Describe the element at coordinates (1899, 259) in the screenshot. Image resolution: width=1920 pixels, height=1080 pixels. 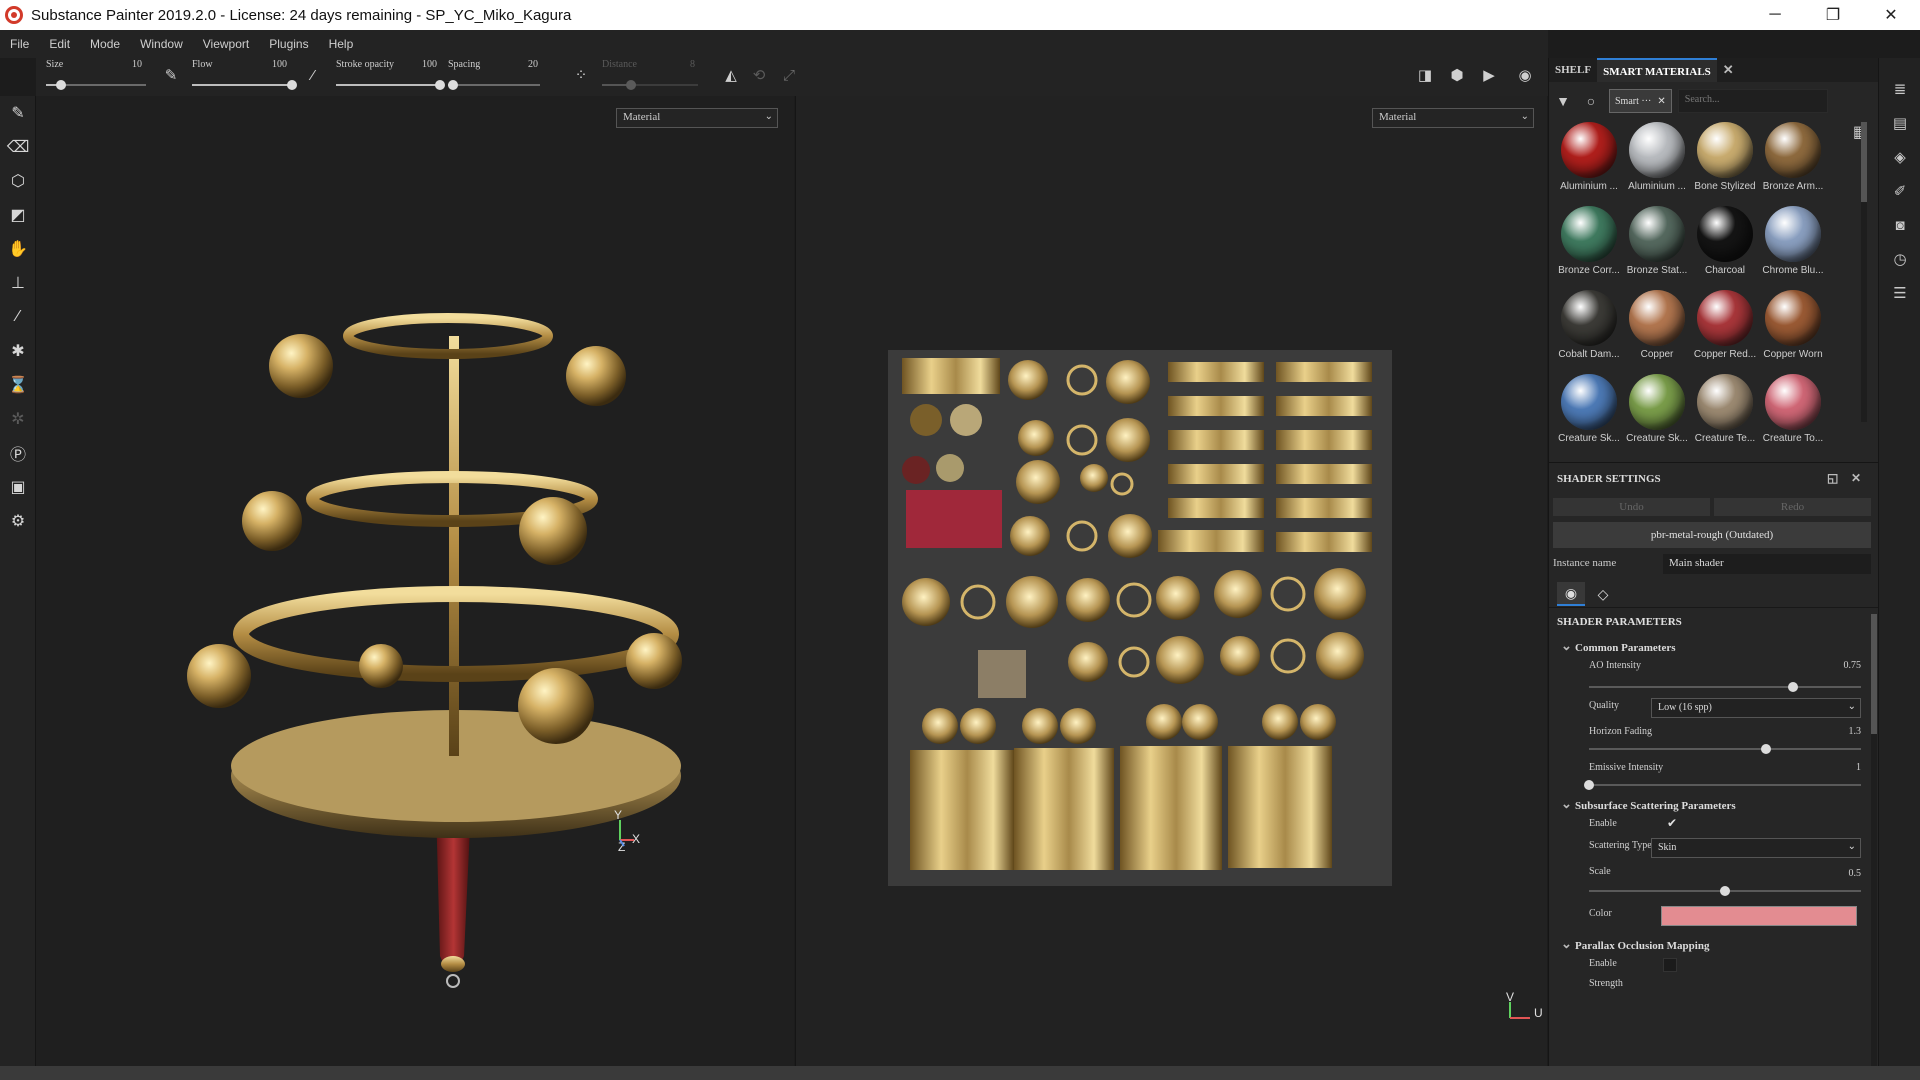
I see `history-icon: ◷` at that location.